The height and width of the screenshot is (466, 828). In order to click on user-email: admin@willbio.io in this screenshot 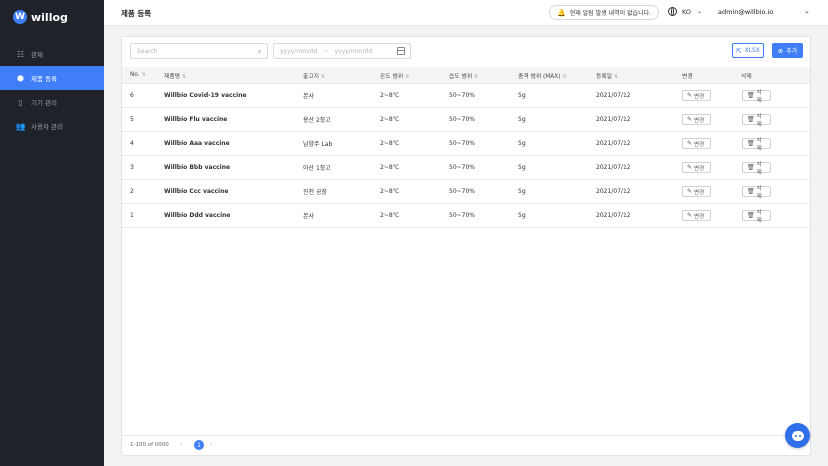, I will do `click(745, 12)`.